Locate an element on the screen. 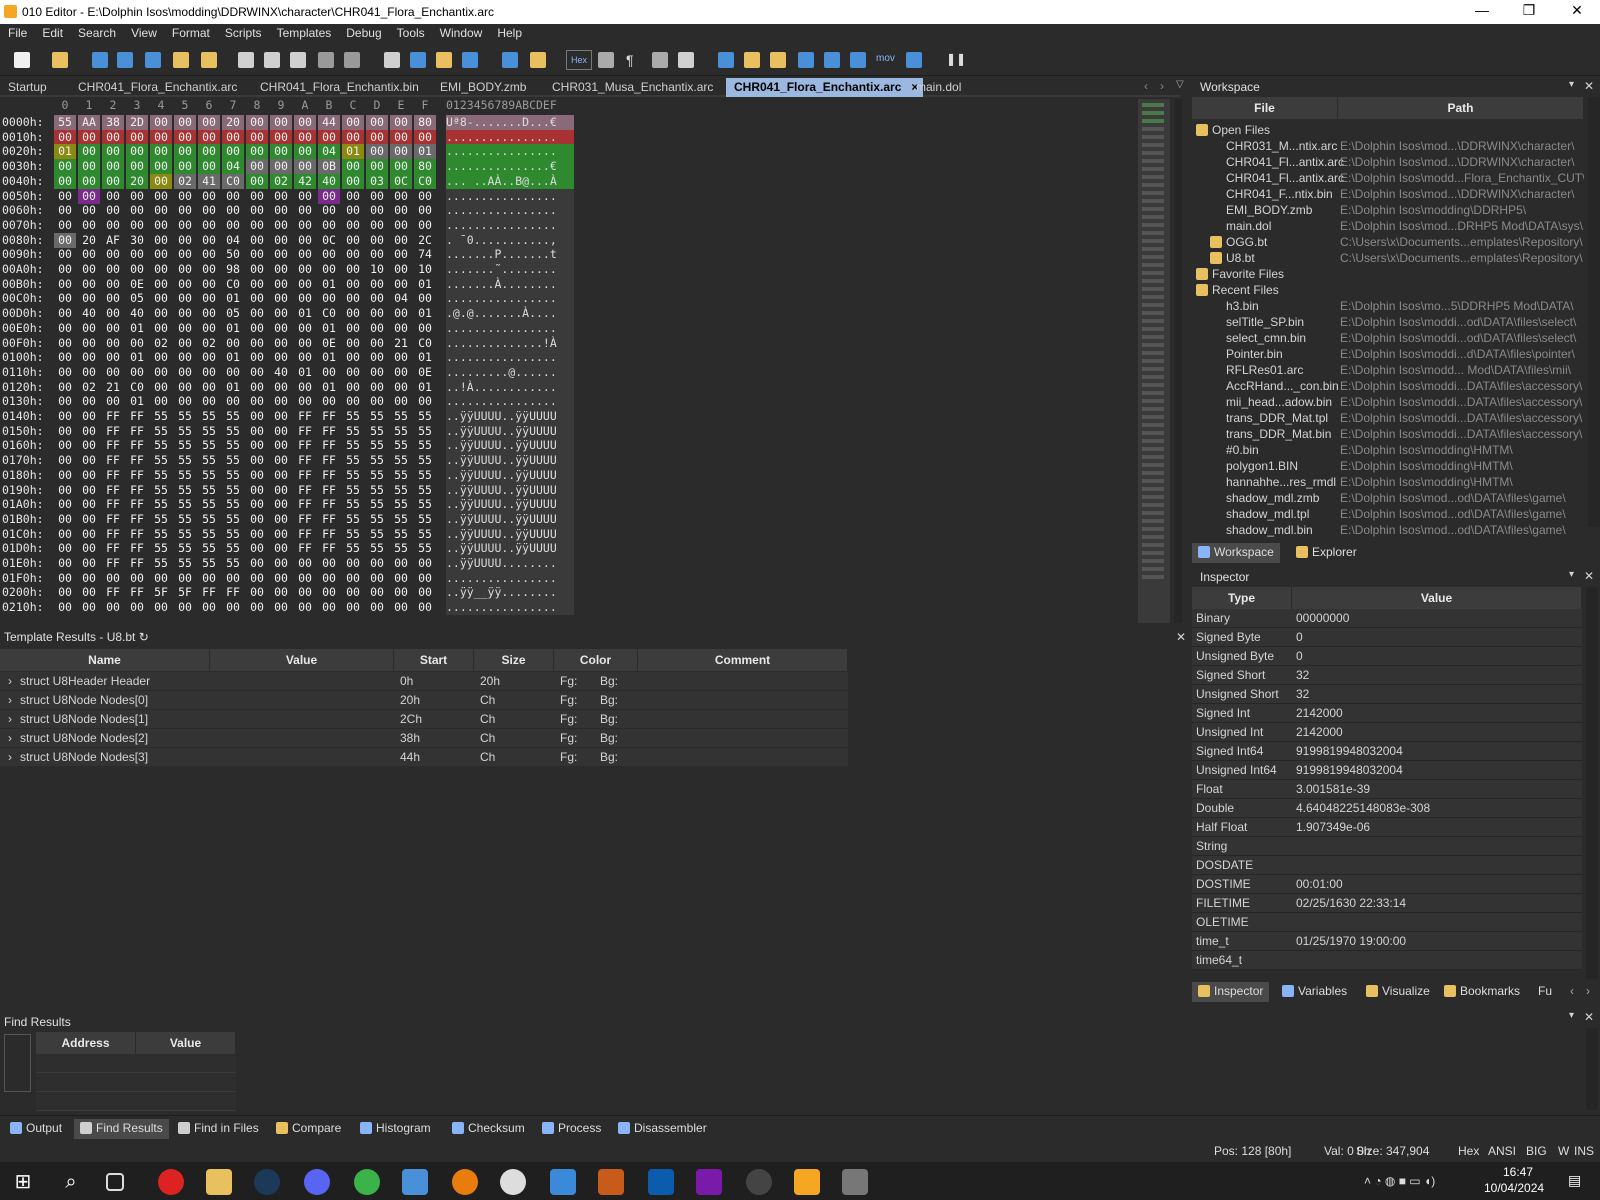 Image resolution: width=1600 pixels, height=1200 pixels. tab-bookmarks: Bookmarks is located at coordinates (1482, 992).